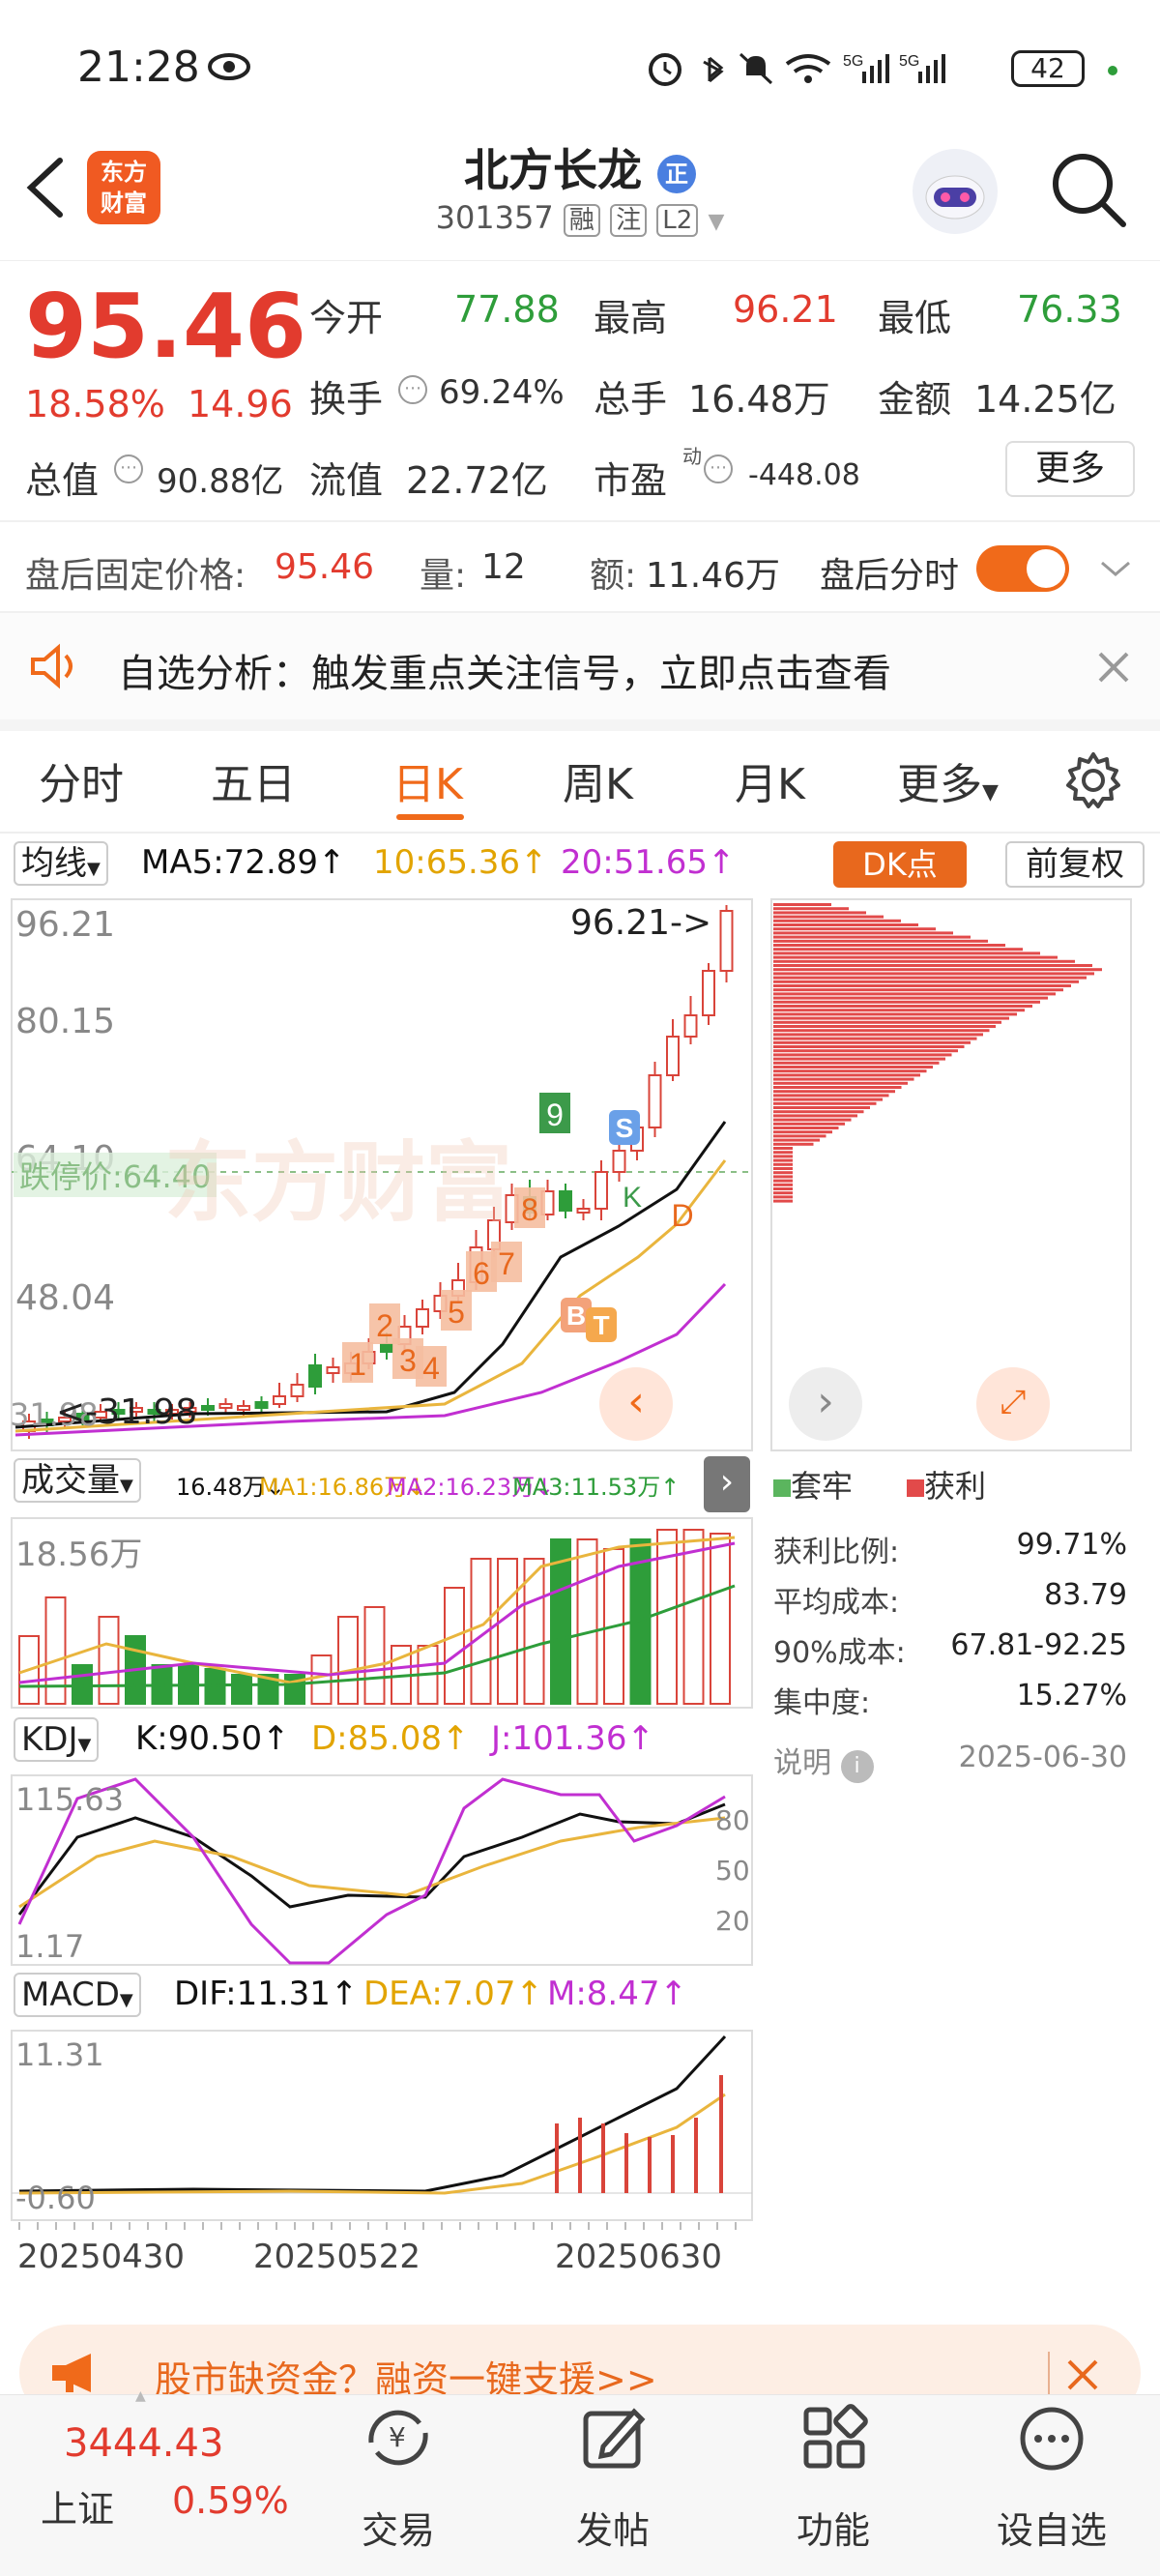  I want to click on gear-icon, so click(1093, 780).